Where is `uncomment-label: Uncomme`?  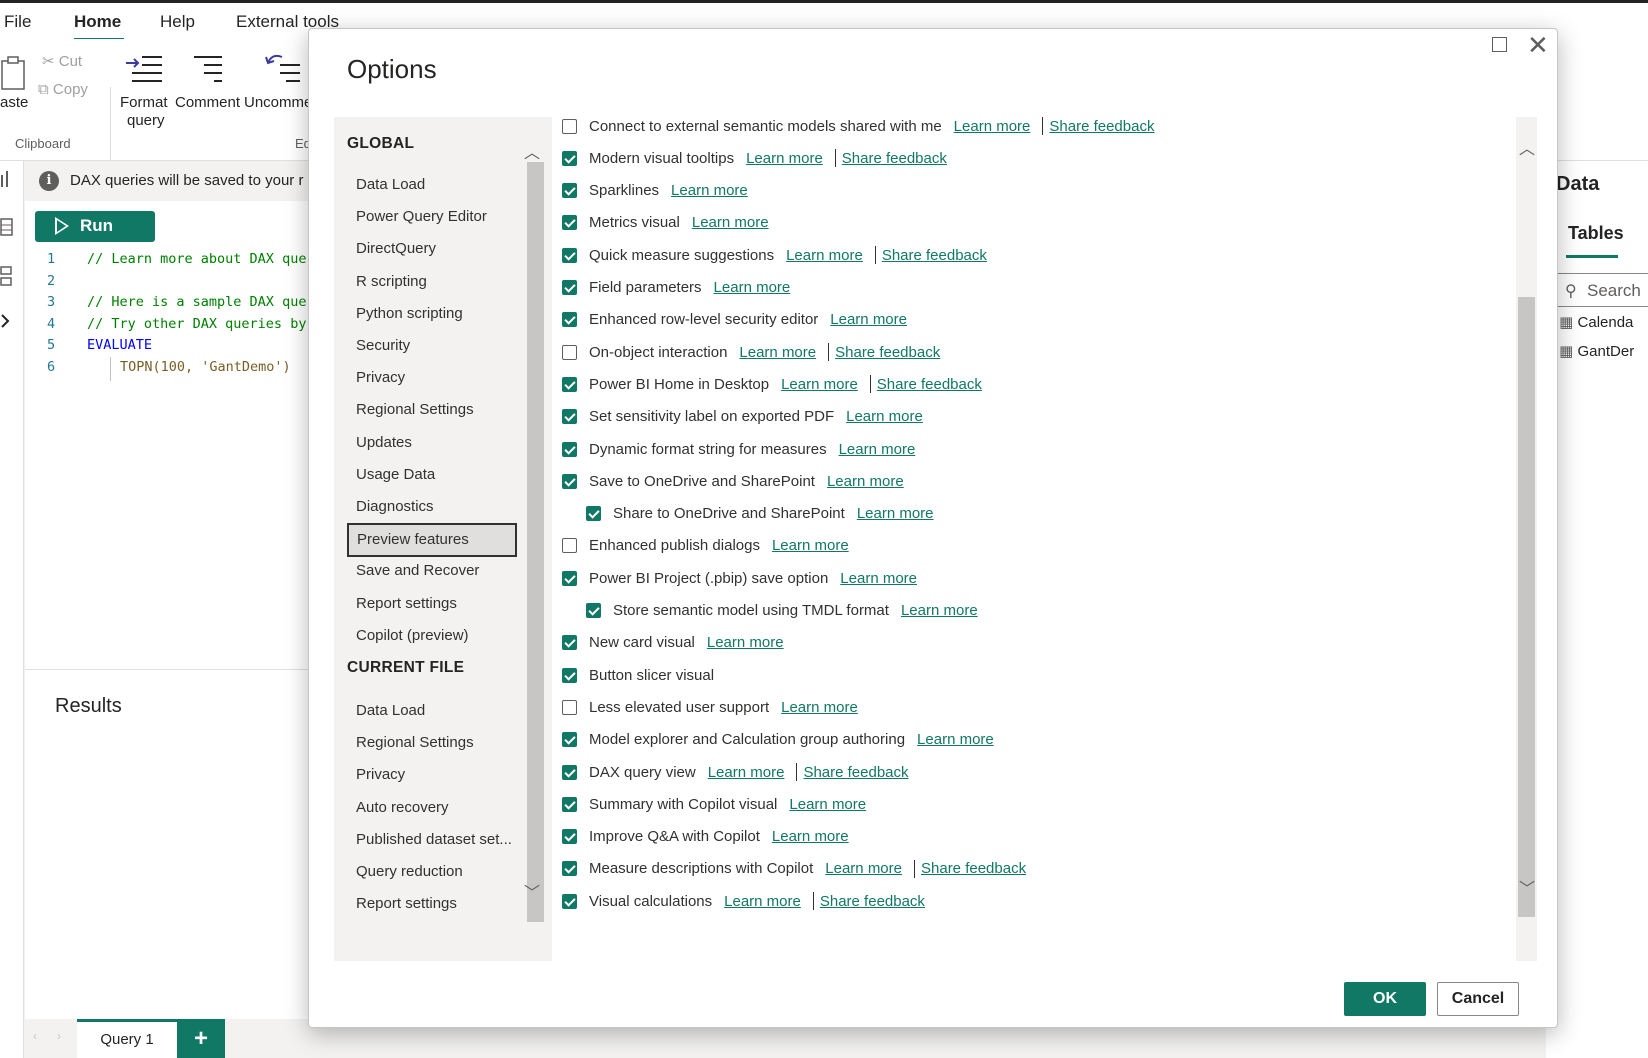 uncomment-label: Uncomme is located at coordinates (278, 102).